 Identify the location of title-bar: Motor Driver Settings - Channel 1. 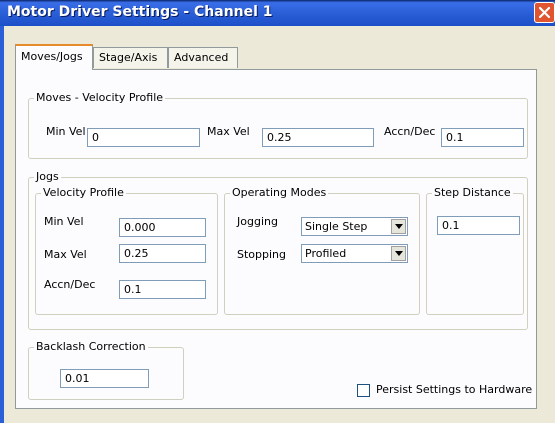
(277, 13).